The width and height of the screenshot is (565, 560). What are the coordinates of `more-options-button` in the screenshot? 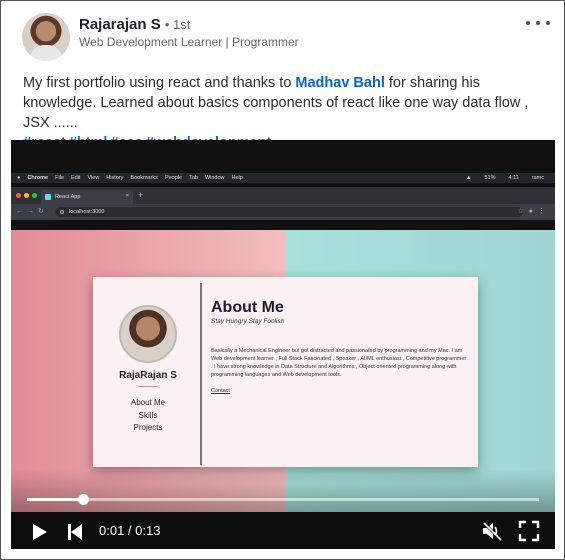 It's located at (538, 23).